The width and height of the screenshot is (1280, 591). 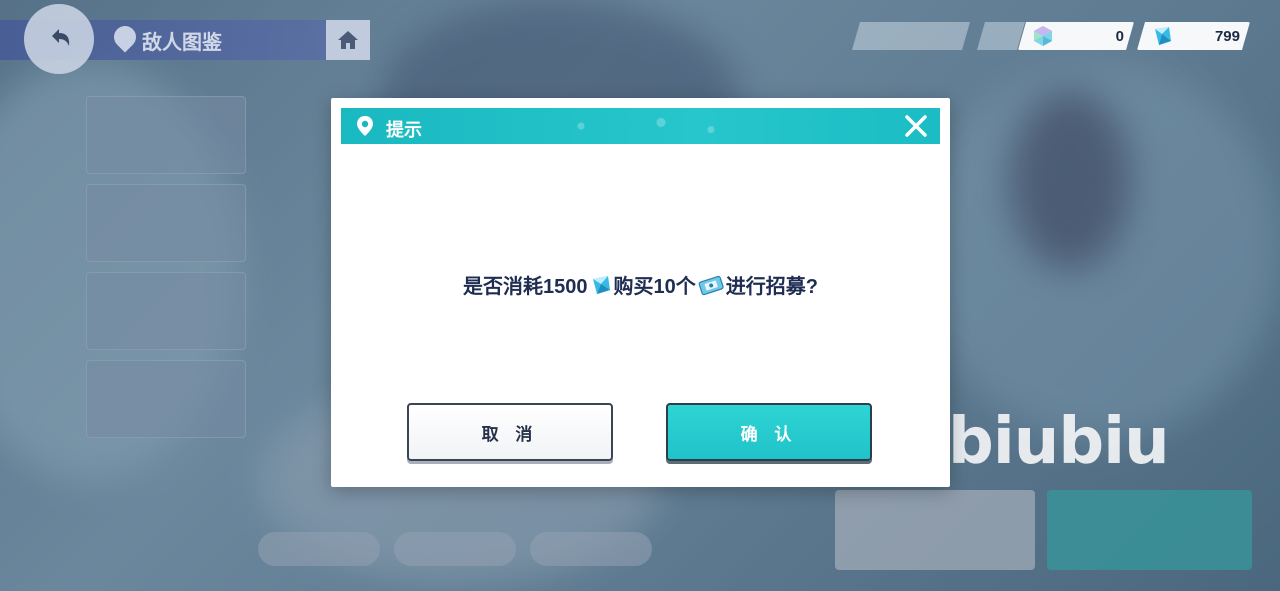 I want to click on cancel-button: 取 消, so click(x=510, y=432).